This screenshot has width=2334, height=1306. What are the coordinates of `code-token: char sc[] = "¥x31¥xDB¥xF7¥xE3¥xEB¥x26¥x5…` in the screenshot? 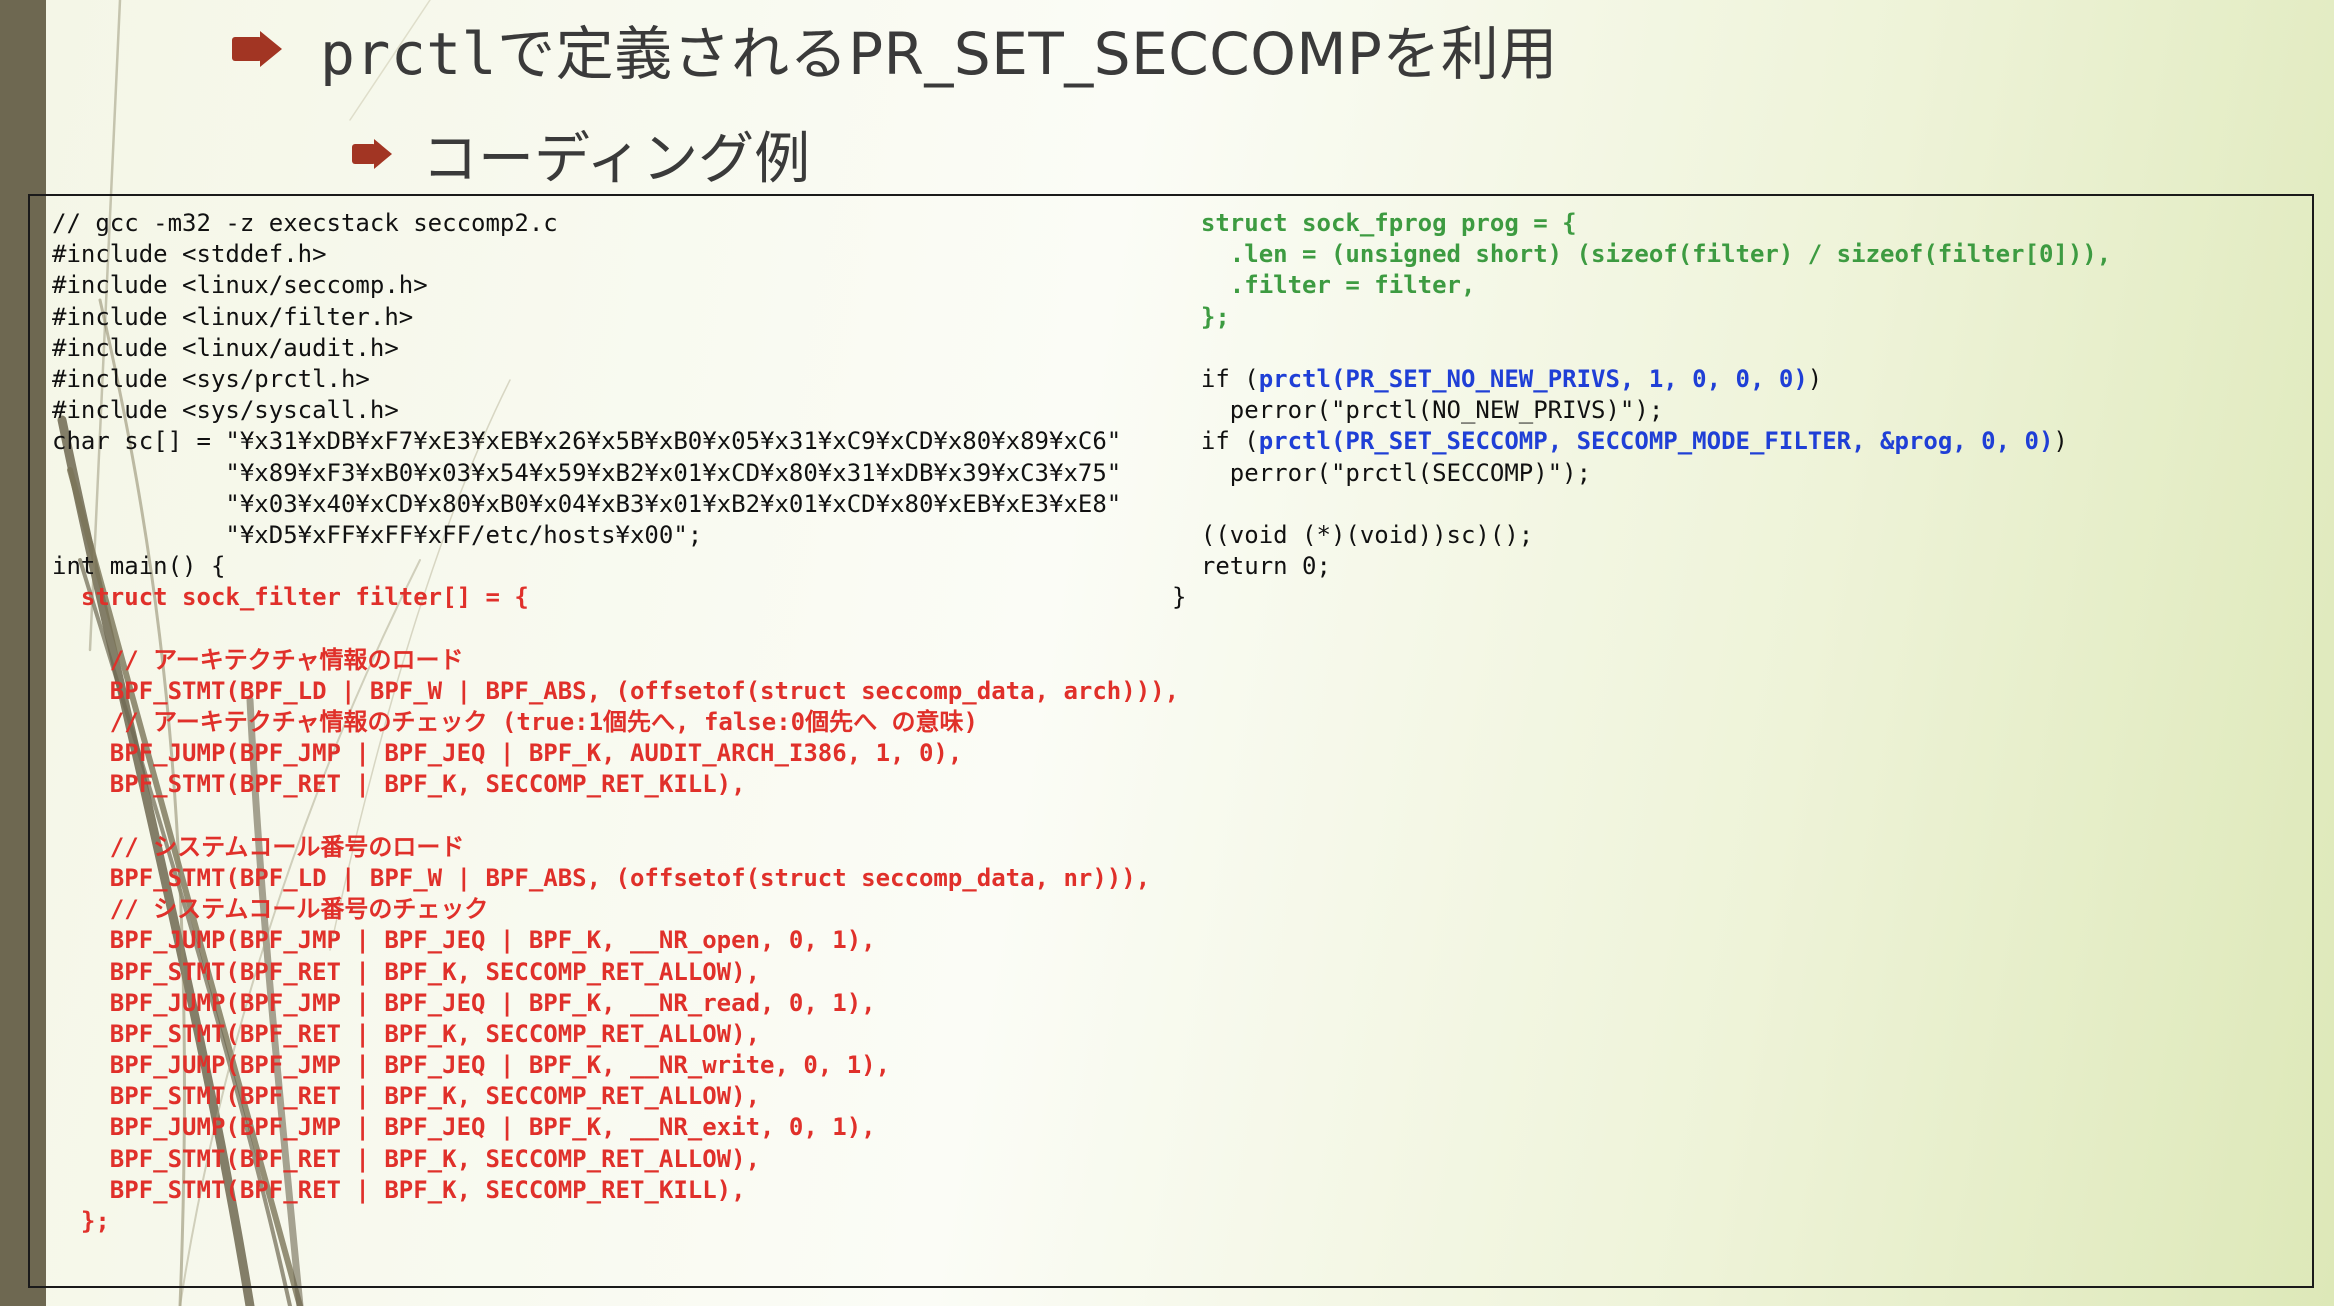 It's located at (587, 441).